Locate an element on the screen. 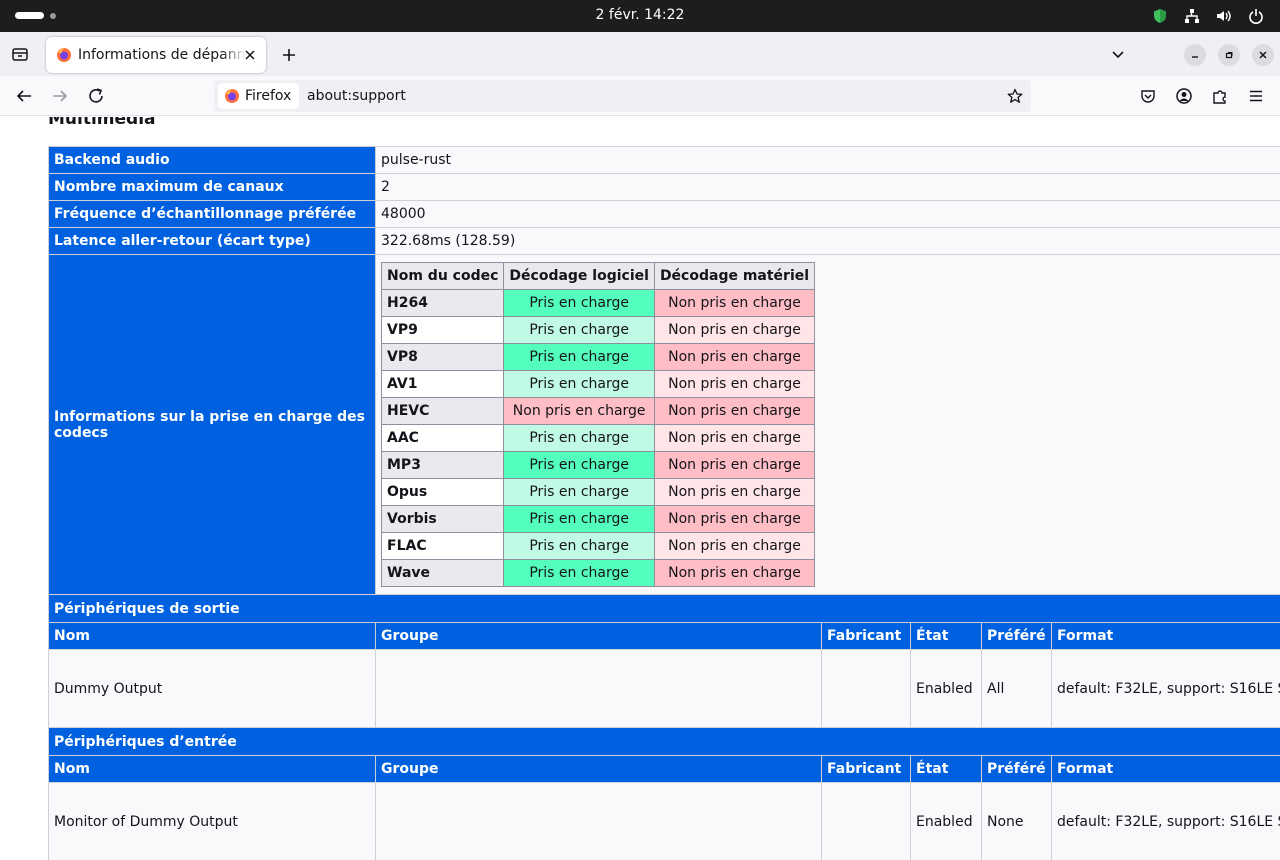 The image size is (1280, 860). navigation-toolbar: Firefox about:support is located at coordinates (640, 96).